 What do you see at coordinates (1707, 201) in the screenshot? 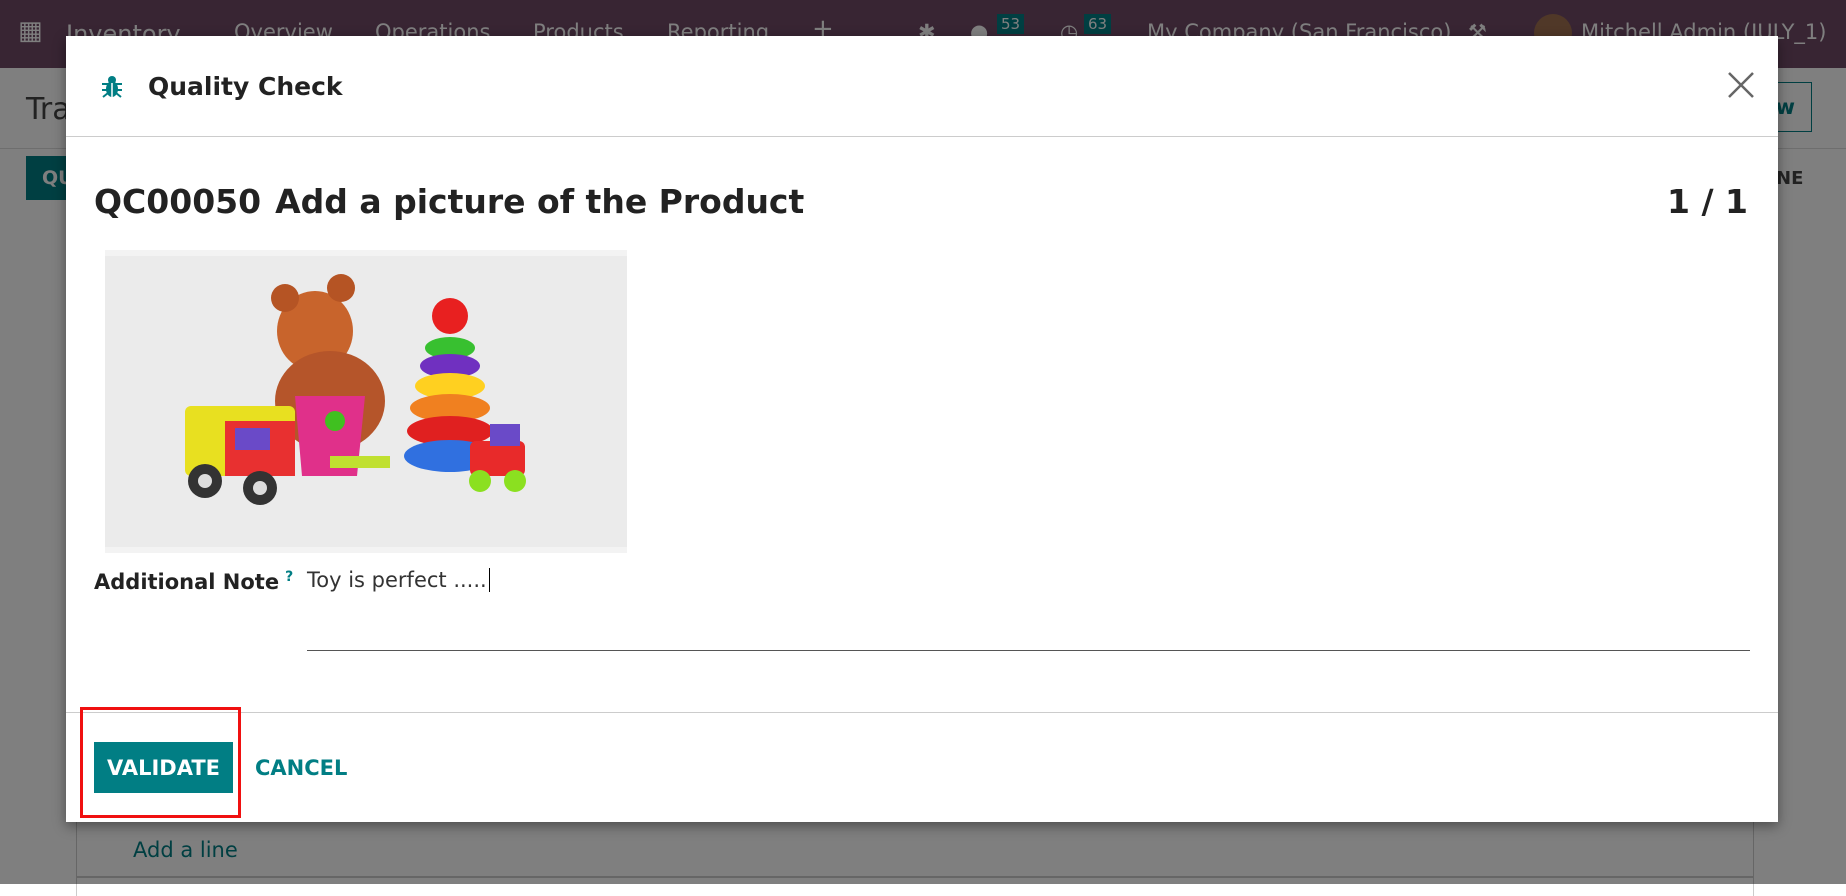
I see `check-counter: 1 / 1` at bounding box center [1707, 201].